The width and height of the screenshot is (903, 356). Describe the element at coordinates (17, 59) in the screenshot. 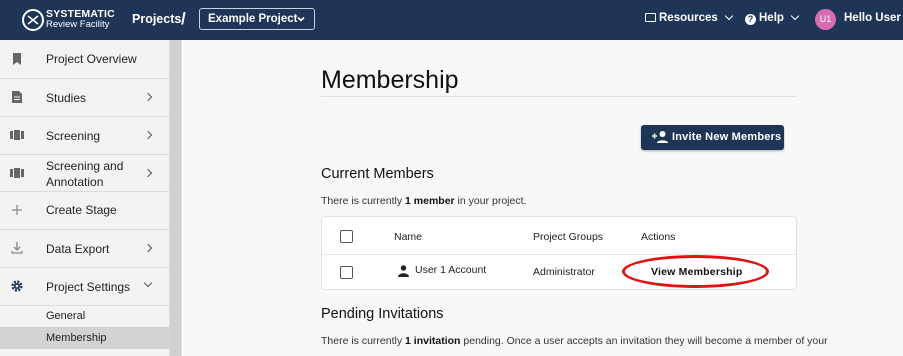

I see `bookmark-icon` at that location.